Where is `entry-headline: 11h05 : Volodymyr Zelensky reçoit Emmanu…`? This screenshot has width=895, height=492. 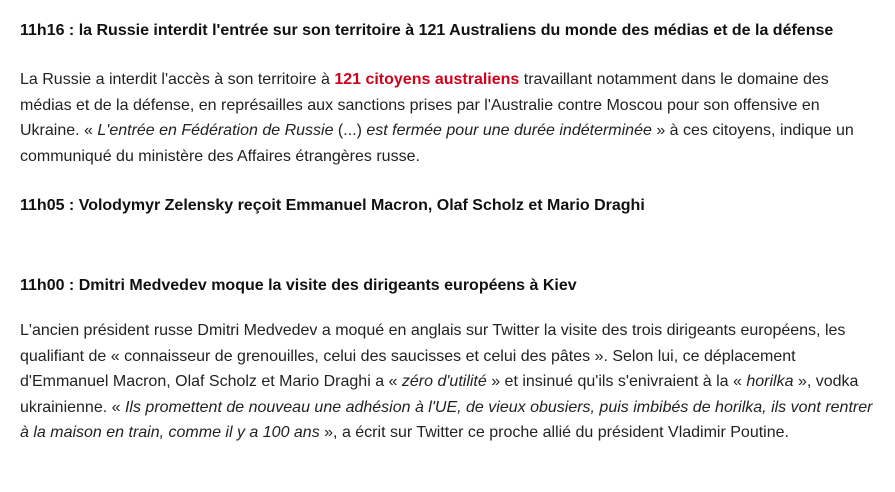
entry-headline: 11h05 : Volodymyr Zelensky reçoit Emmanu… is located at coordinates (448, 206).